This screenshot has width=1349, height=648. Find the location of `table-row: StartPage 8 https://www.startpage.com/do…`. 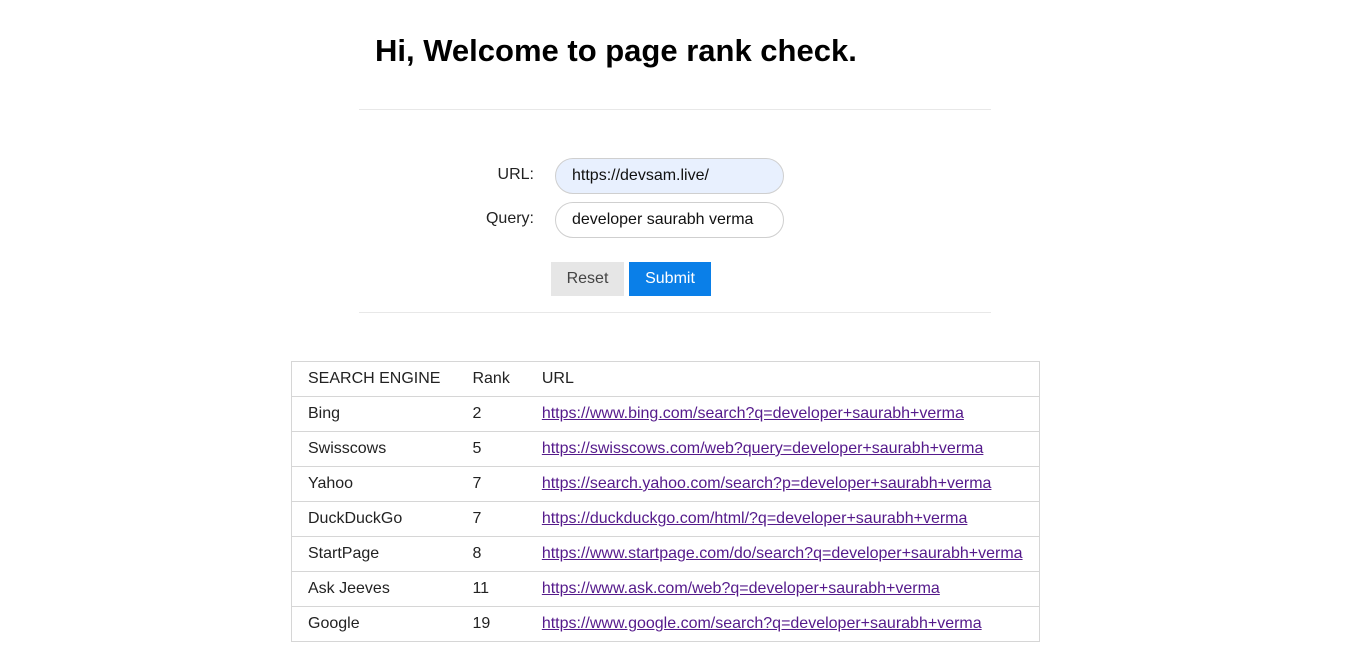

table-row: StartPage 8 https://www.startpage.com/do… is located at coordinates (665, 554).